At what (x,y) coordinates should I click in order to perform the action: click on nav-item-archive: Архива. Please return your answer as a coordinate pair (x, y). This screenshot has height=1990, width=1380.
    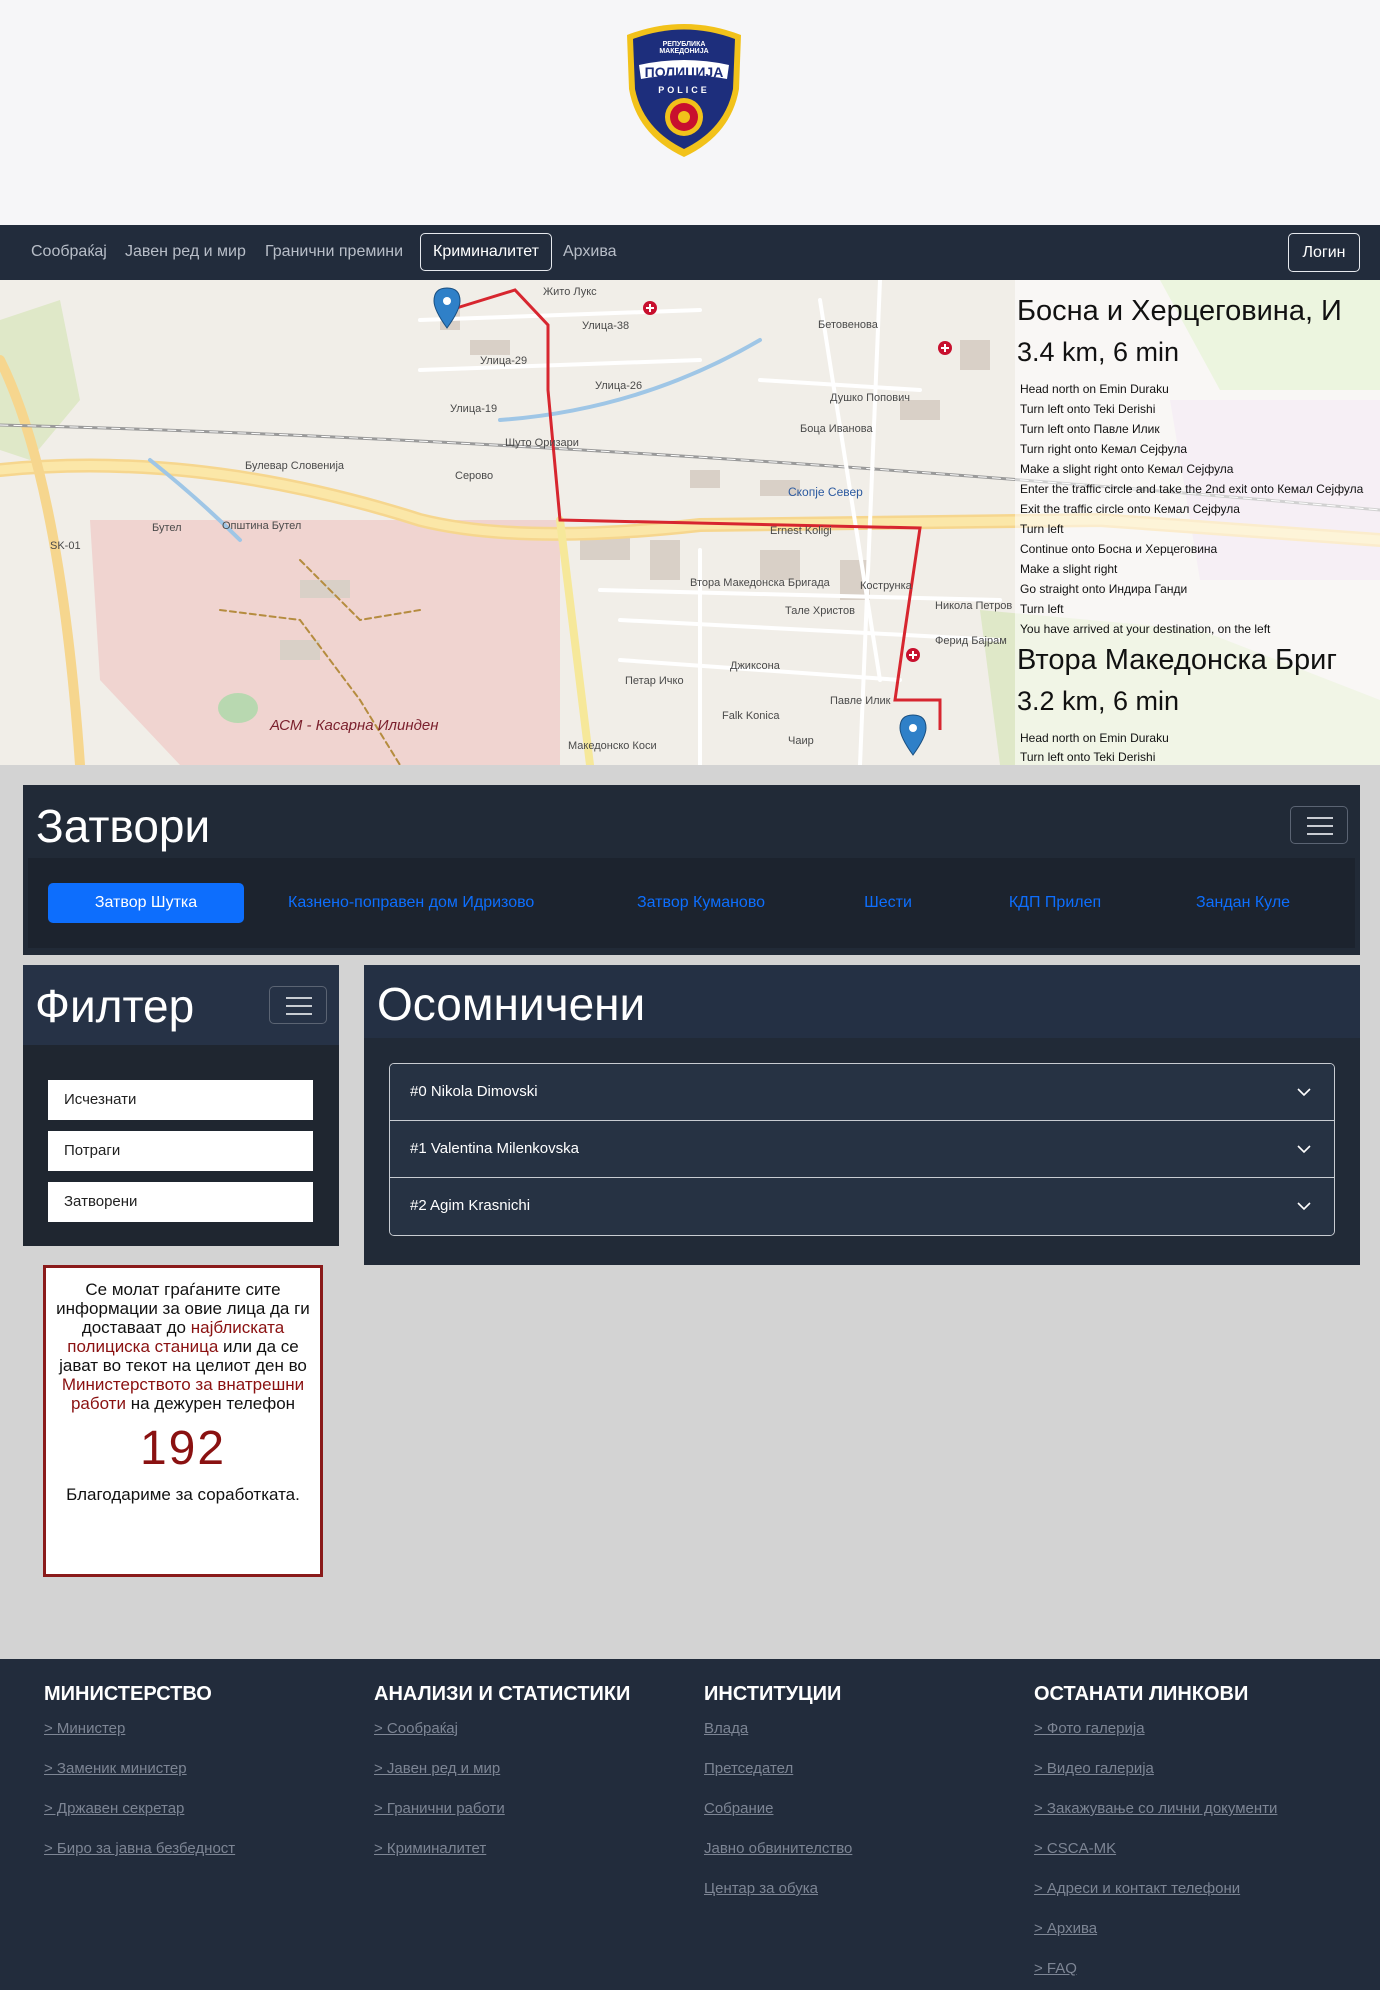
    Looking at the image, I should click on (590, 252).